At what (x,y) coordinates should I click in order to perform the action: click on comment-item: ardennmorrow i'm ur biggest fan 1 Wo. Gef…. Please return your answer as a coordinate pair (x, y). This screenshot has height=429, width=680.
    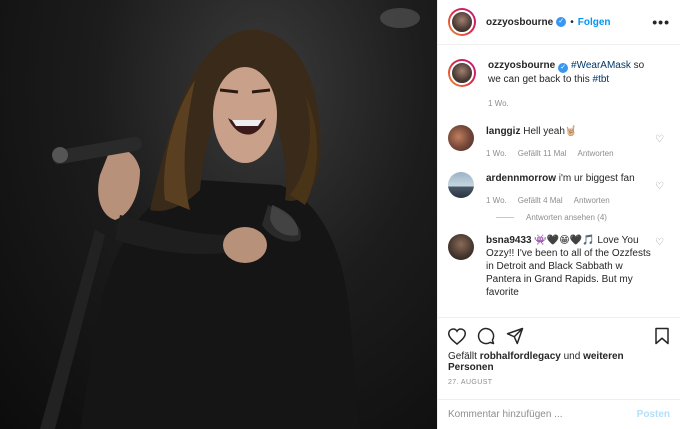
    Looking at the image, I should click on (559, 188).